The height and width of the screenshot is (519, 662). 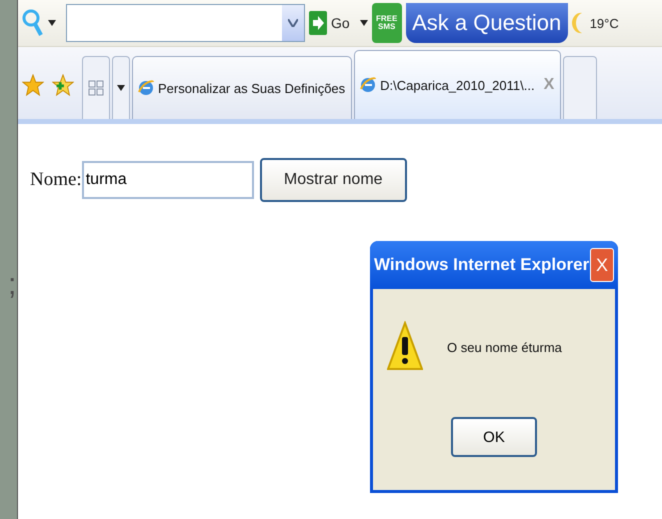 What do you see at coordinates (487, 23) in the screenshot?
I see `ask-question-button: Ask a Question` at bounding box center [487, 23].